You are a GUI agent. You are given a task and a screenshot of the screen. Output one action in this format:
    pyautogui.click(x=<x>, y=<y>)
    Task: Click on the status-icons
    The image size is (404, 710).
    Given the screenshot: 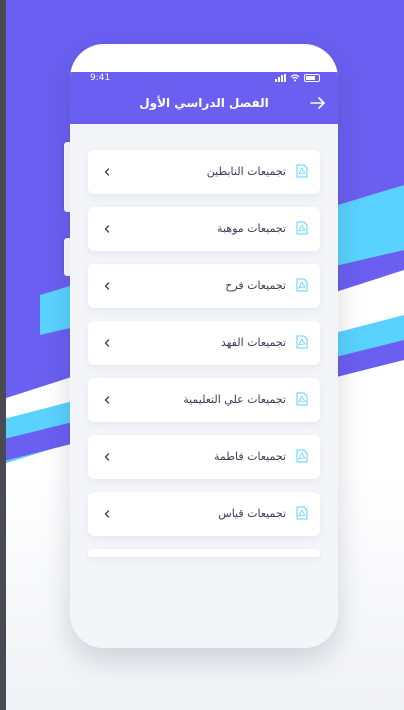 What is the action you would take?
    pyautogui.click(x=297, y=78)
    